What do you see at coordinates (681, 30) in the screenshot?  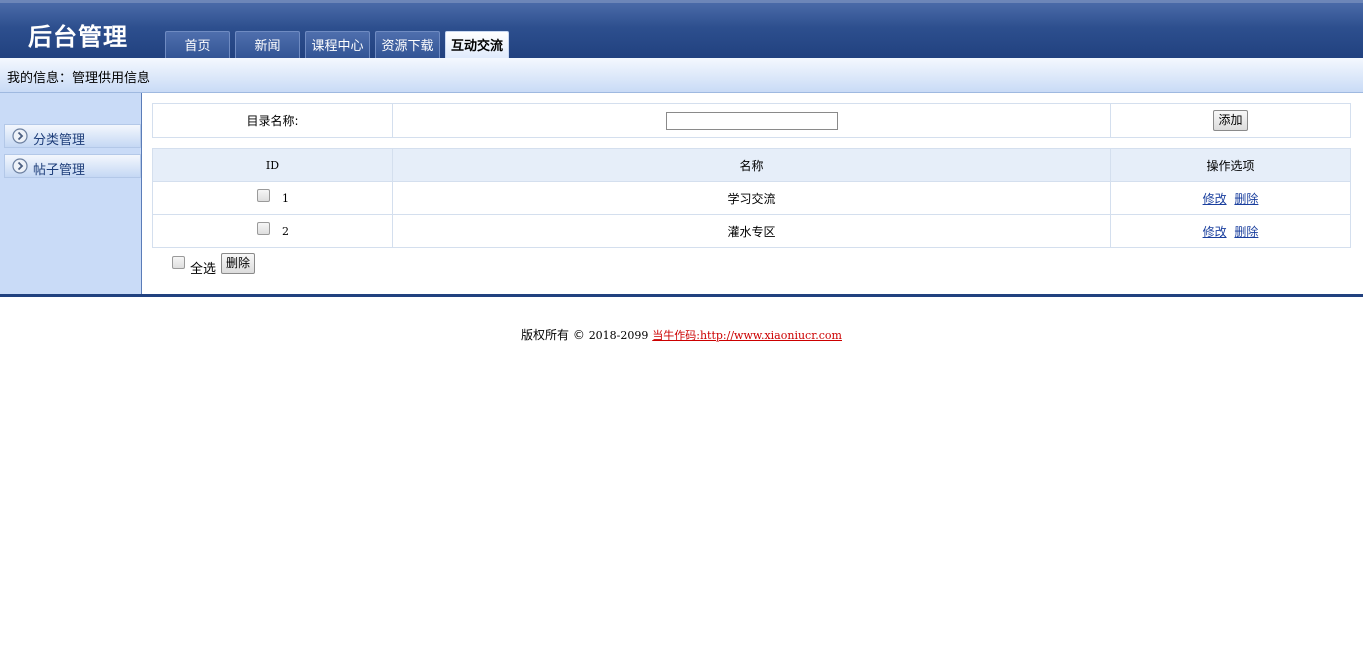 I see `header-bar: 后台管理 首页 新闻 课程中心 资源下载 互动交流` at bounding box center [681, 30].